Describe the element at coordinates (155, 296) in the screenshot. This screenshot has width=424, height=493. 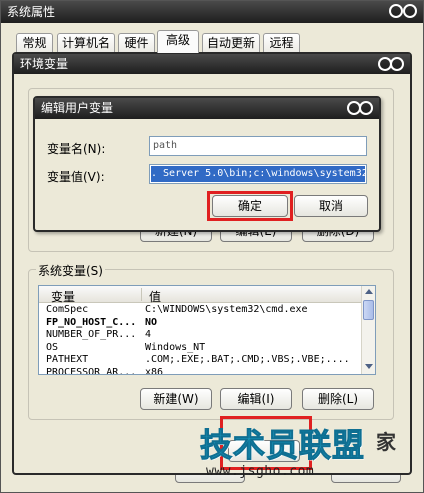
I see `column-header-value: 值` at that location.